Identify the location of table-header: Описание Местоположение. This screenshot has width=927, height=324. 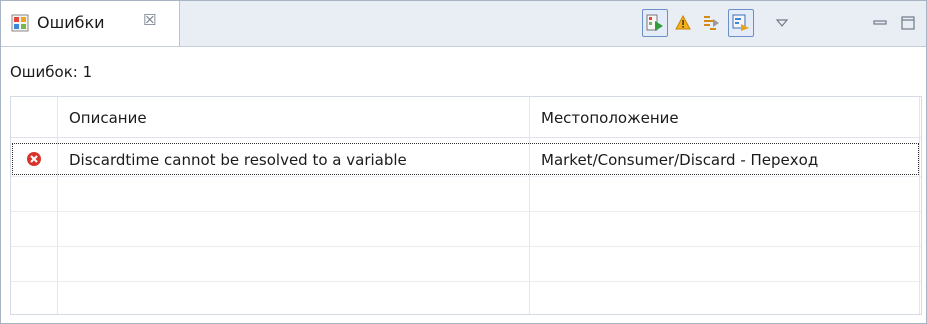
(466, 117).